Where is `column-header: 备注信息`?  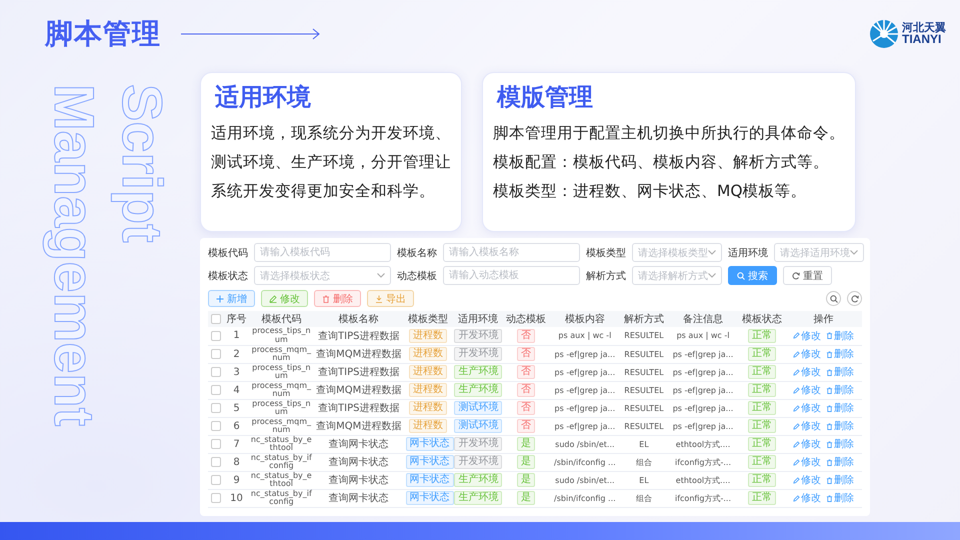 column-header: 备注信息 is located at coordinates (703, 319).